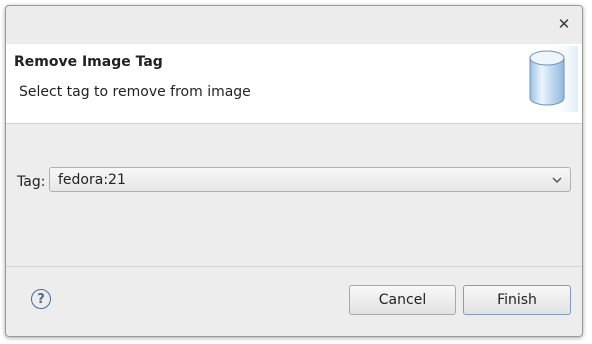  I want to click on close-icon: ✕, so click(564, 24).